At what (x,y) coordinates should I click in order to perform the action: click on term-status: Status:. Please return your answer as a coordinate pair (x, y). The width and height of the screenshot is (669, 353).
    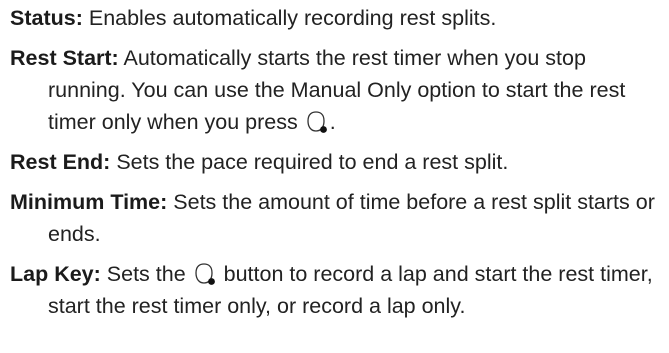
    Looking at the image, I should click on (46, 18).